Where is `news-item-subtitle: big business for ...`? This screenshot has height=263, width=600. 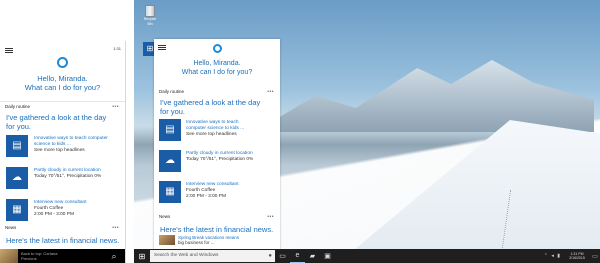 news-item-subtitle: big business for ... is located at coordinates (196, 242).